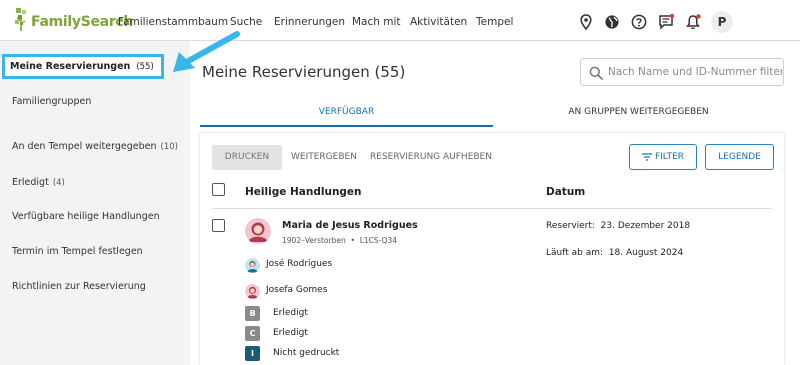 The width and height of the screenshot is (800, 365). What do you see at coordinates (173, 22) in the screenshot?
I see `nav-item-familienstammbaum: Familienstammbaum` at bounding box center [173, 22].